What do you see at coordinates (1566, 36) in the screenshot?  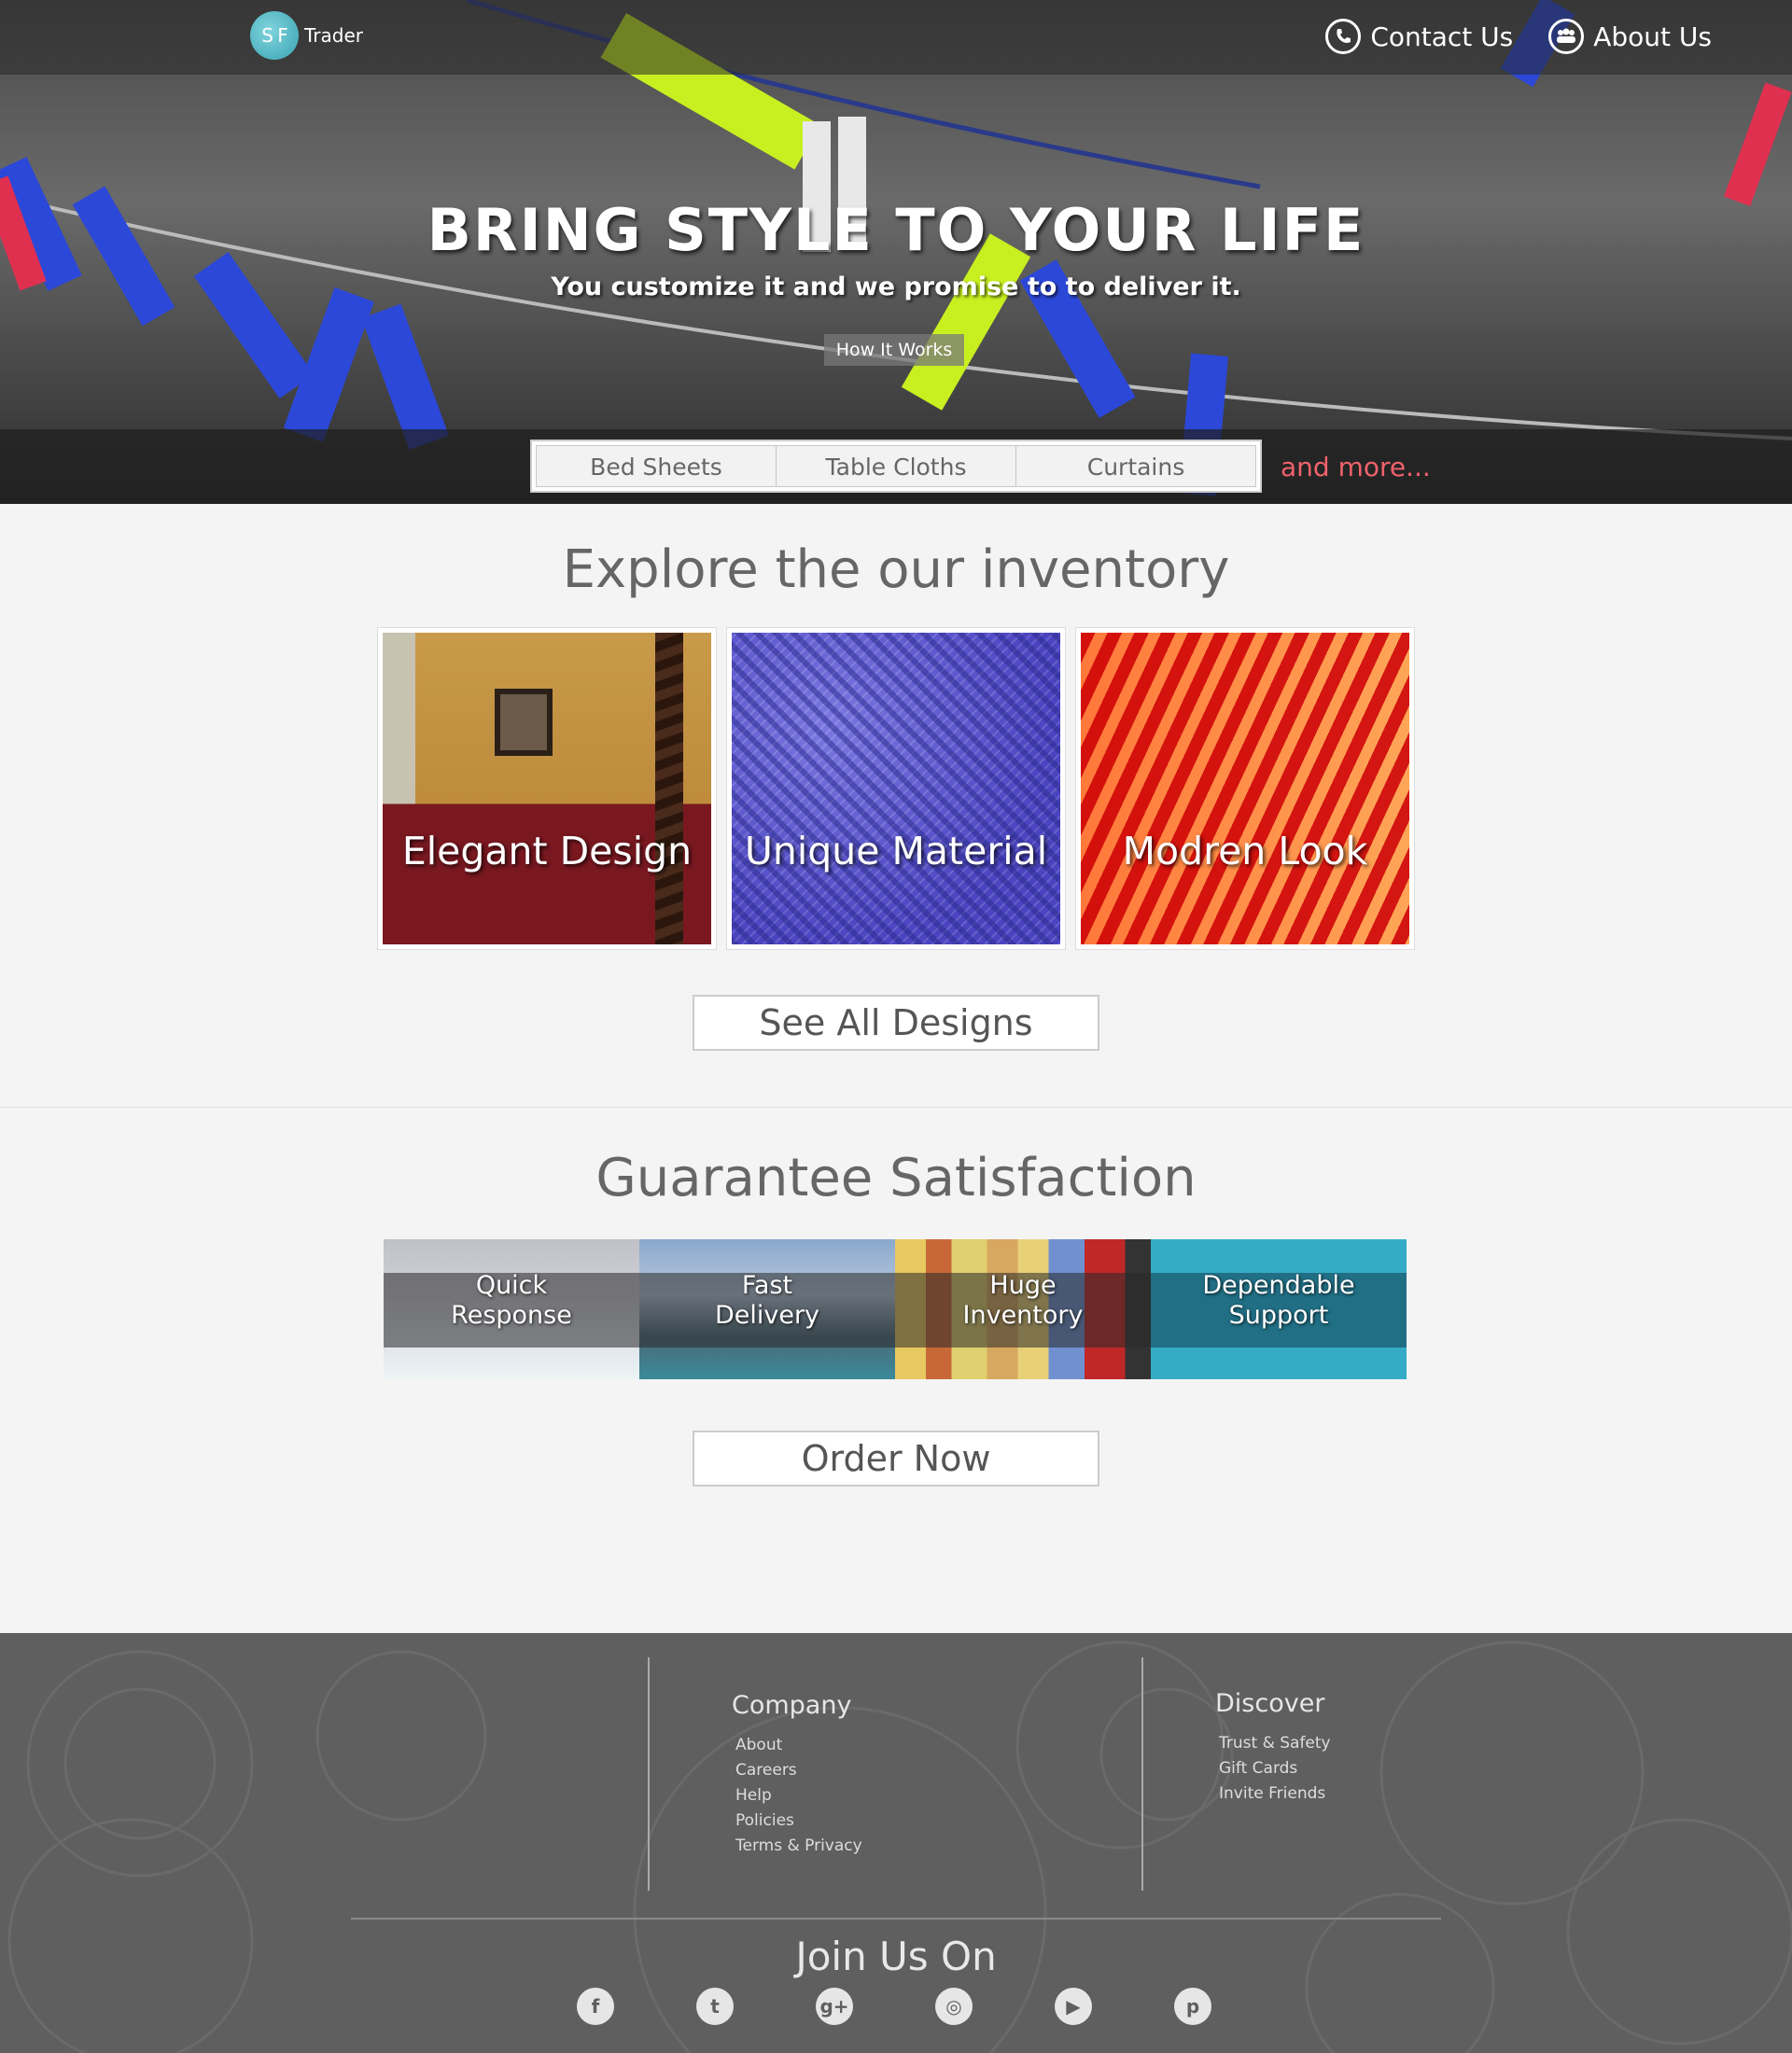 I see `people-icon` at bounding box center [1566, 36].